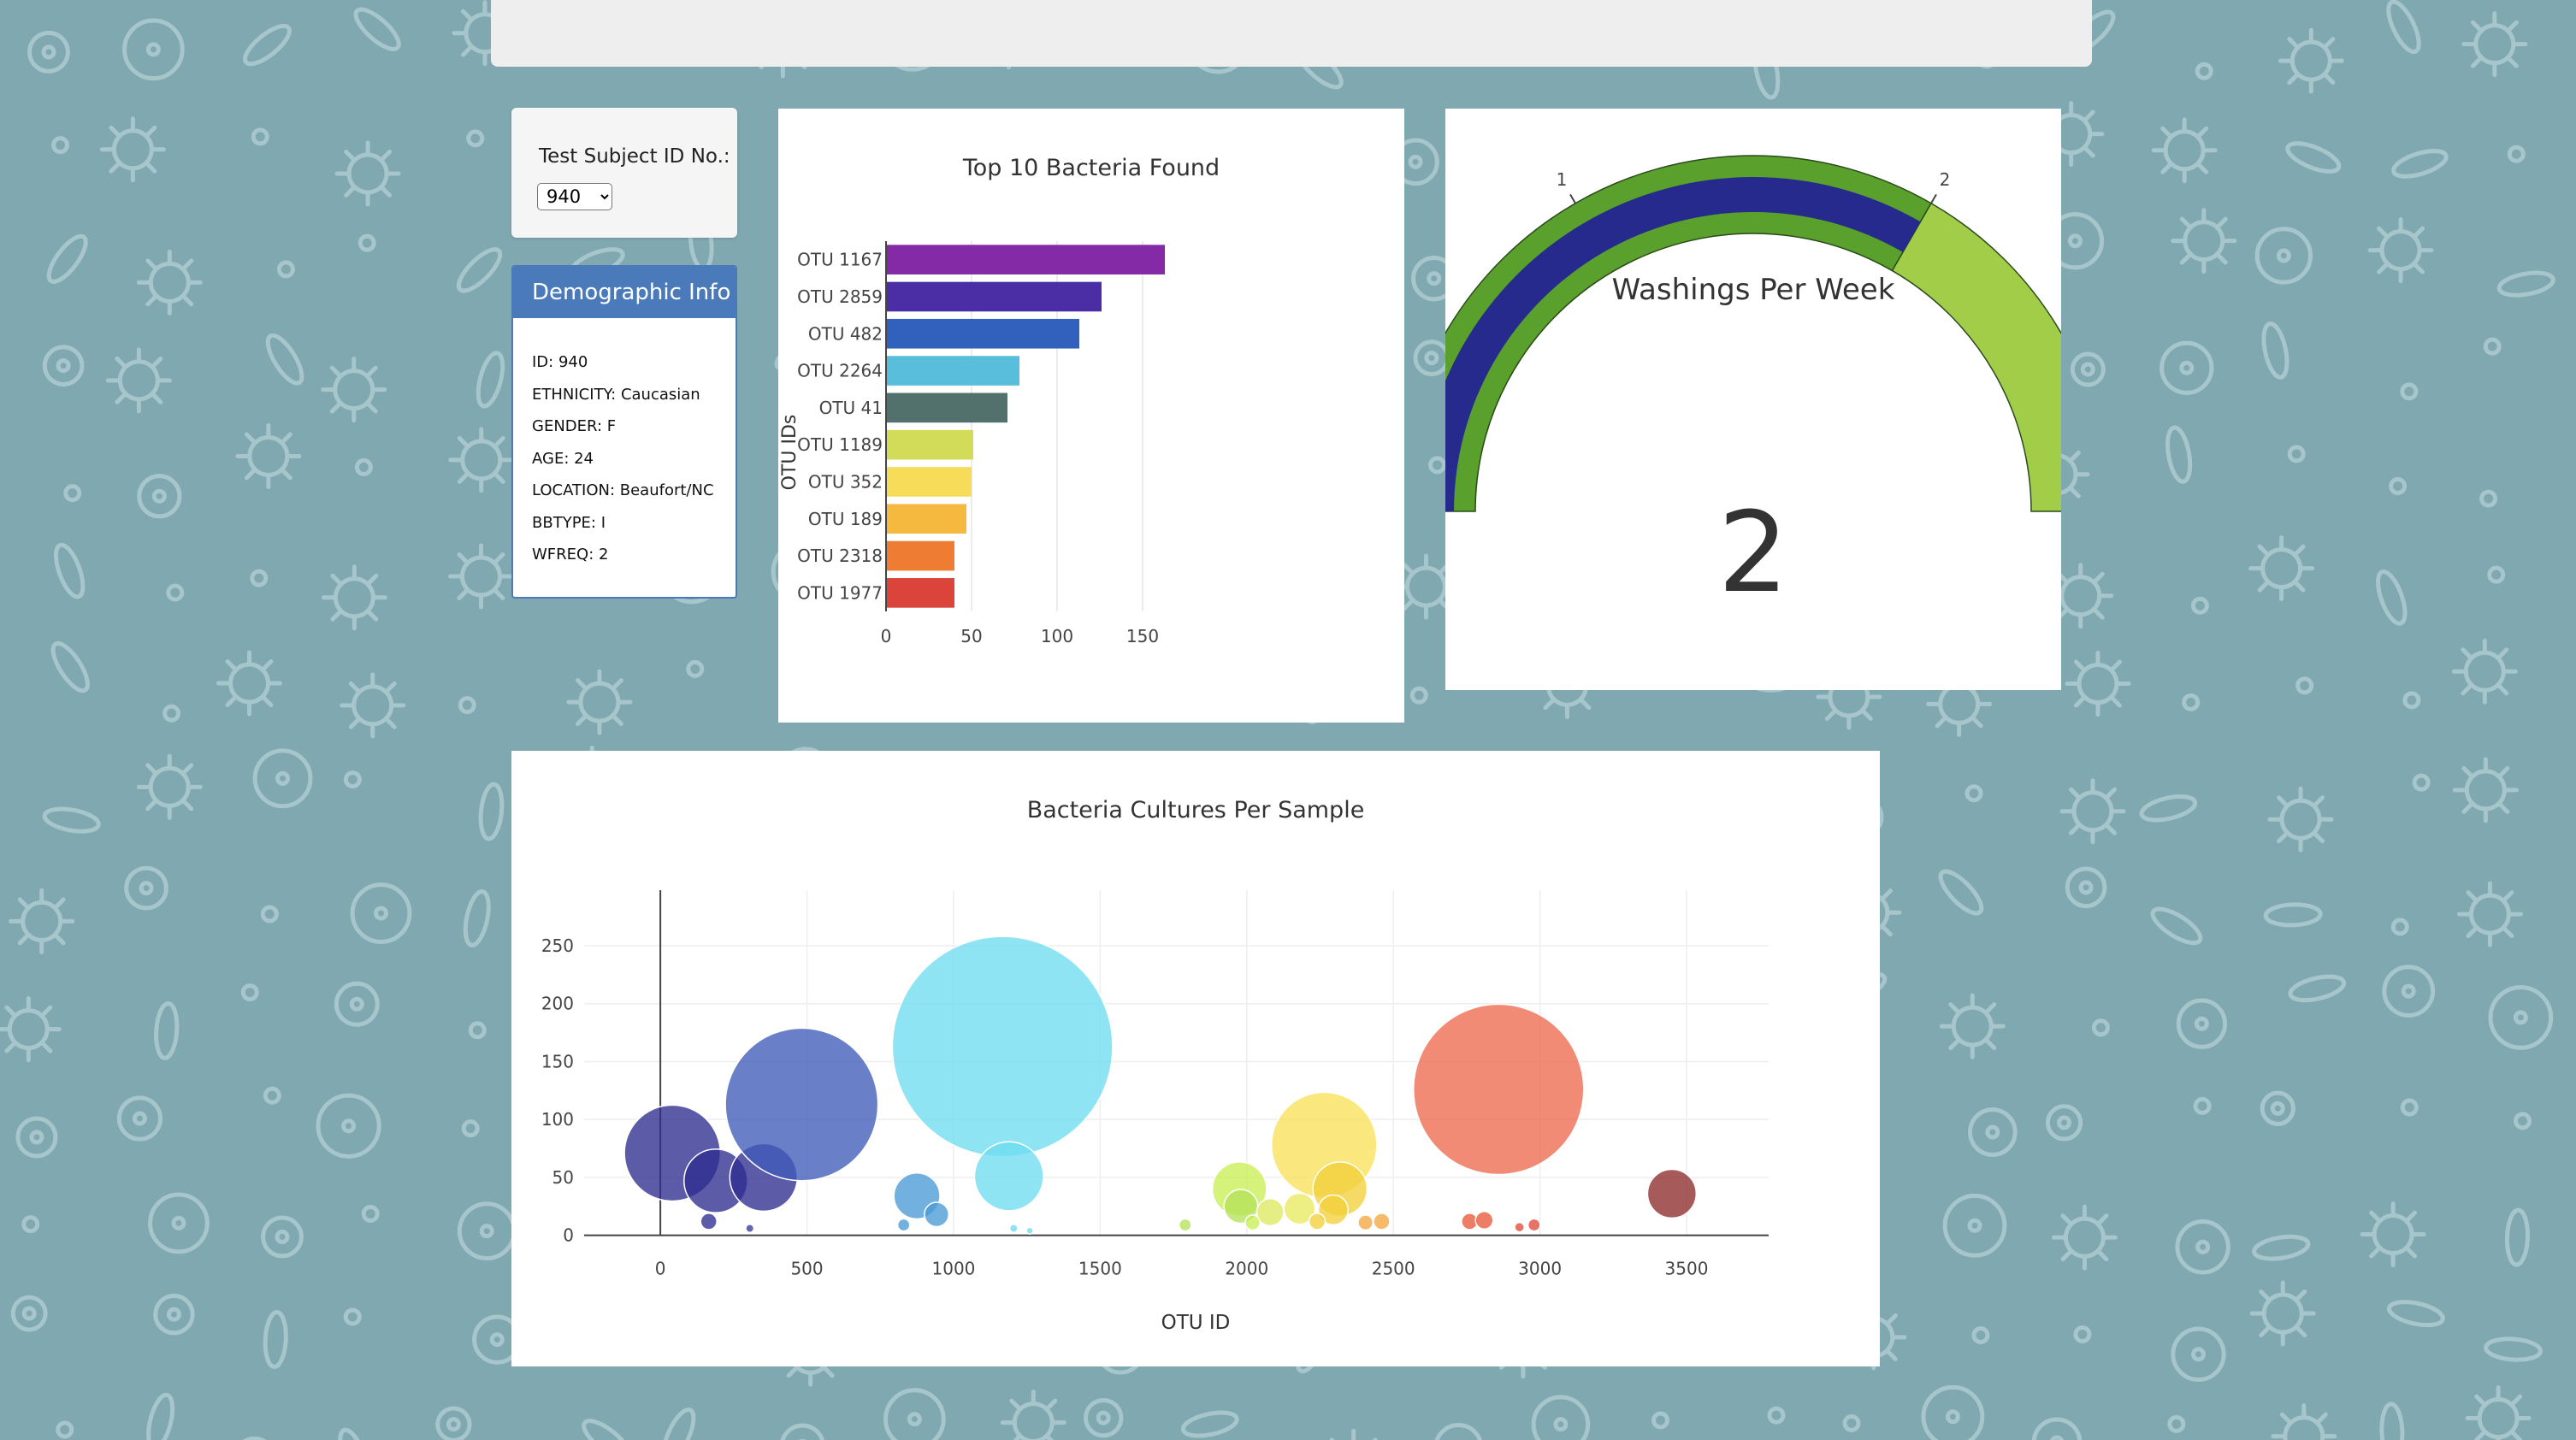 This screenshot has width=2576, height=1440. Describe the element at coordinates (624, 173) in the screenshot. I see `subject-selector-panel: Test Subject ID No.: 940` at that location.